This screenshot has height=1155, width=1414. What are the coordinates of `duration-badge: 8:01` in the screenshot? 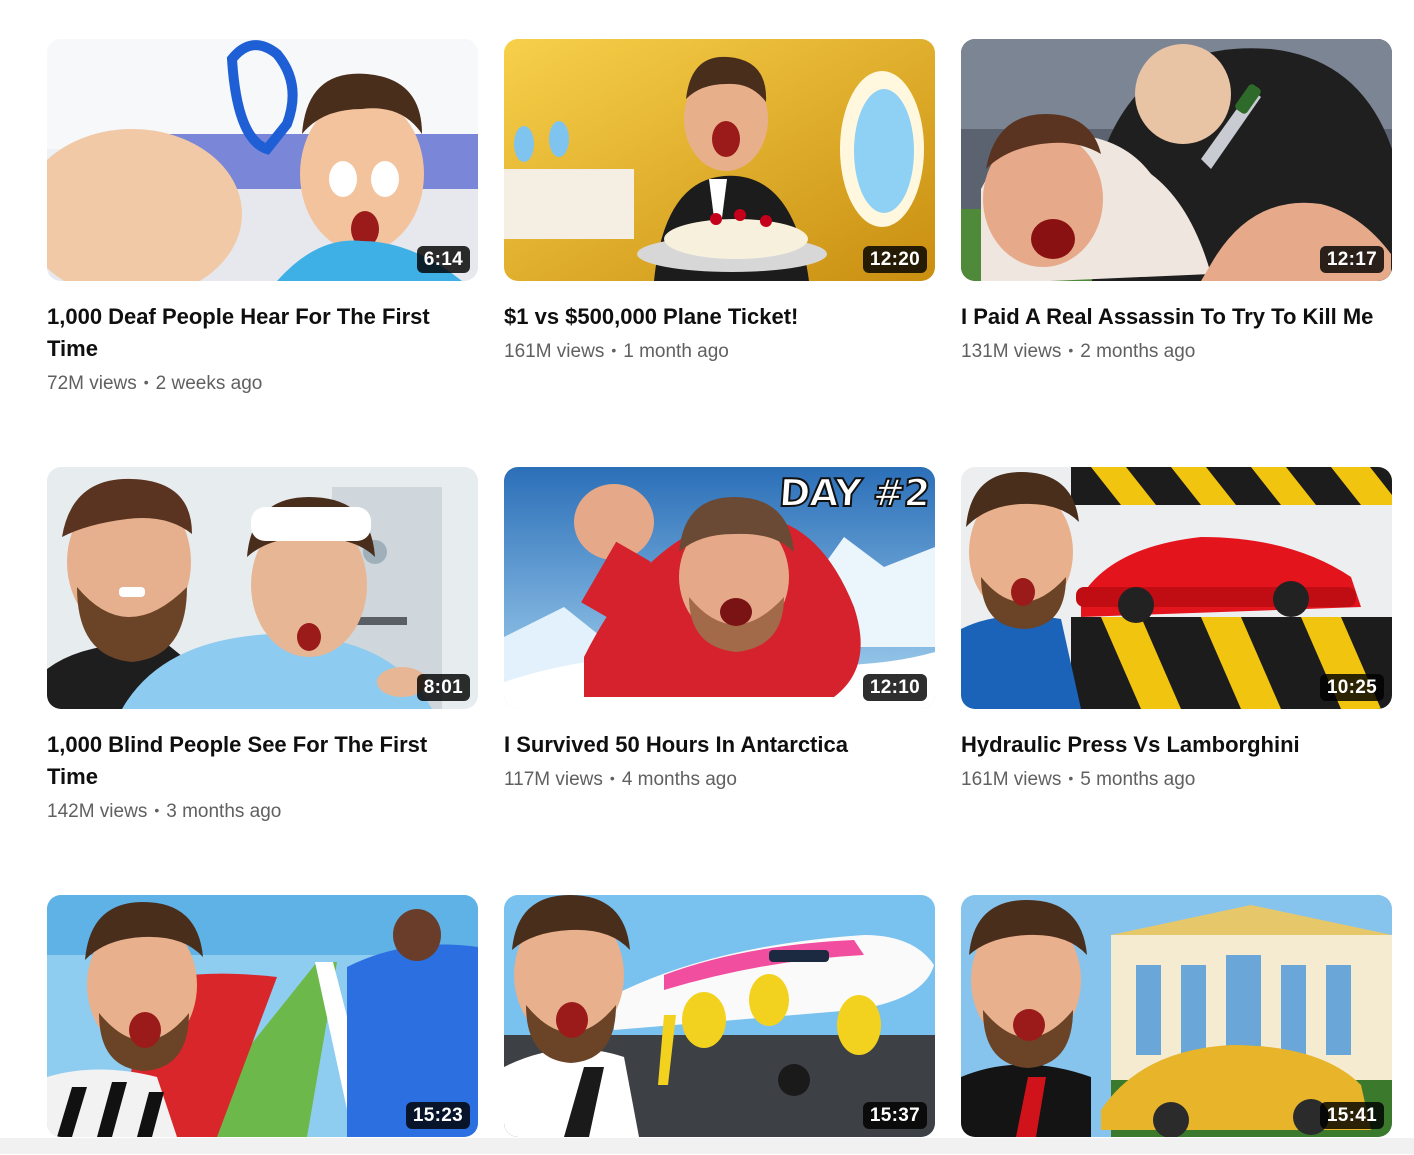 It's located at (443, 687).